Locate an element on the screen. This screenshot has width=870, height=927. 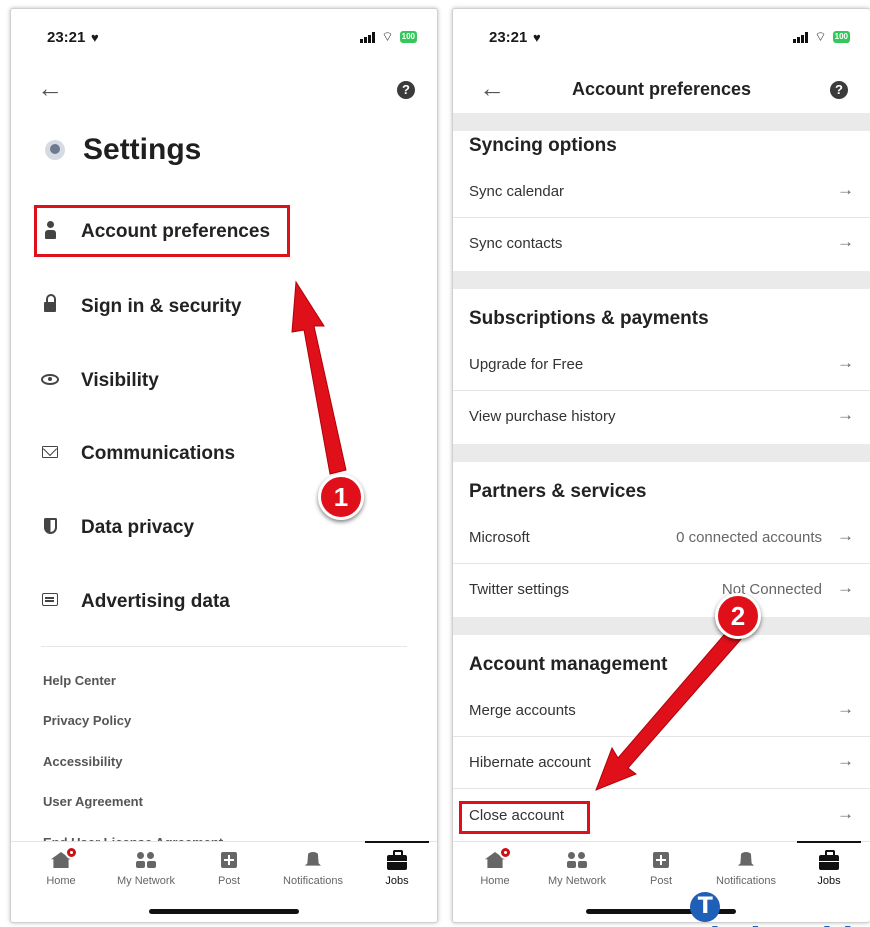
wifi-icon: ⌔ is located at coordinates (387, 36).